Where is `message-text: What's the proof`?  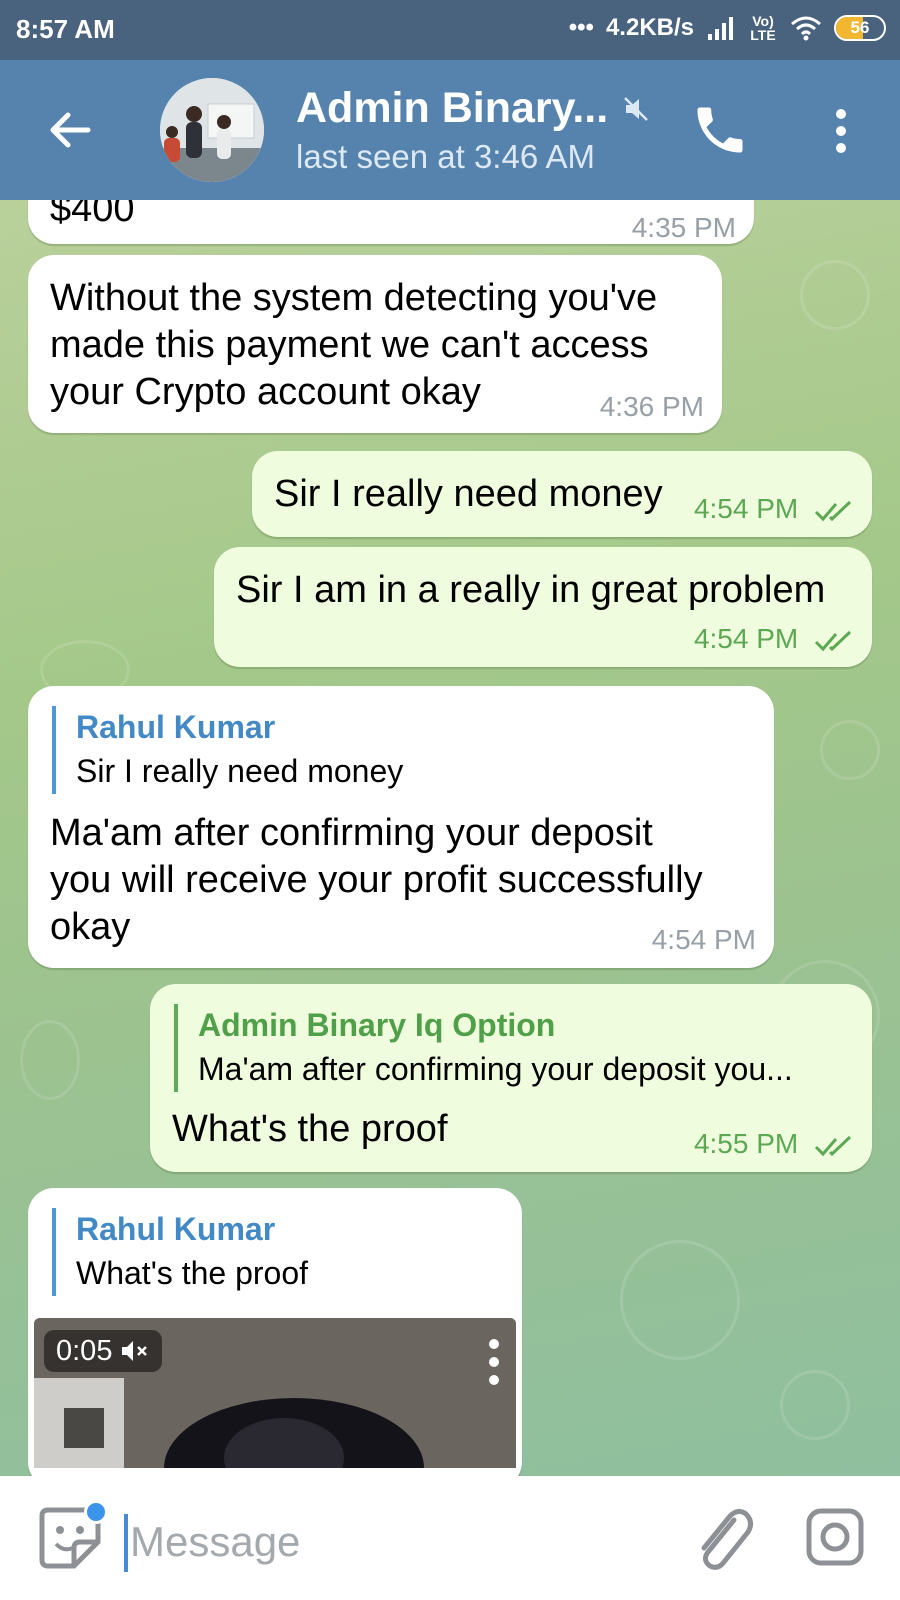
message-text: What's the proof is located at coordinates (310, 1129).